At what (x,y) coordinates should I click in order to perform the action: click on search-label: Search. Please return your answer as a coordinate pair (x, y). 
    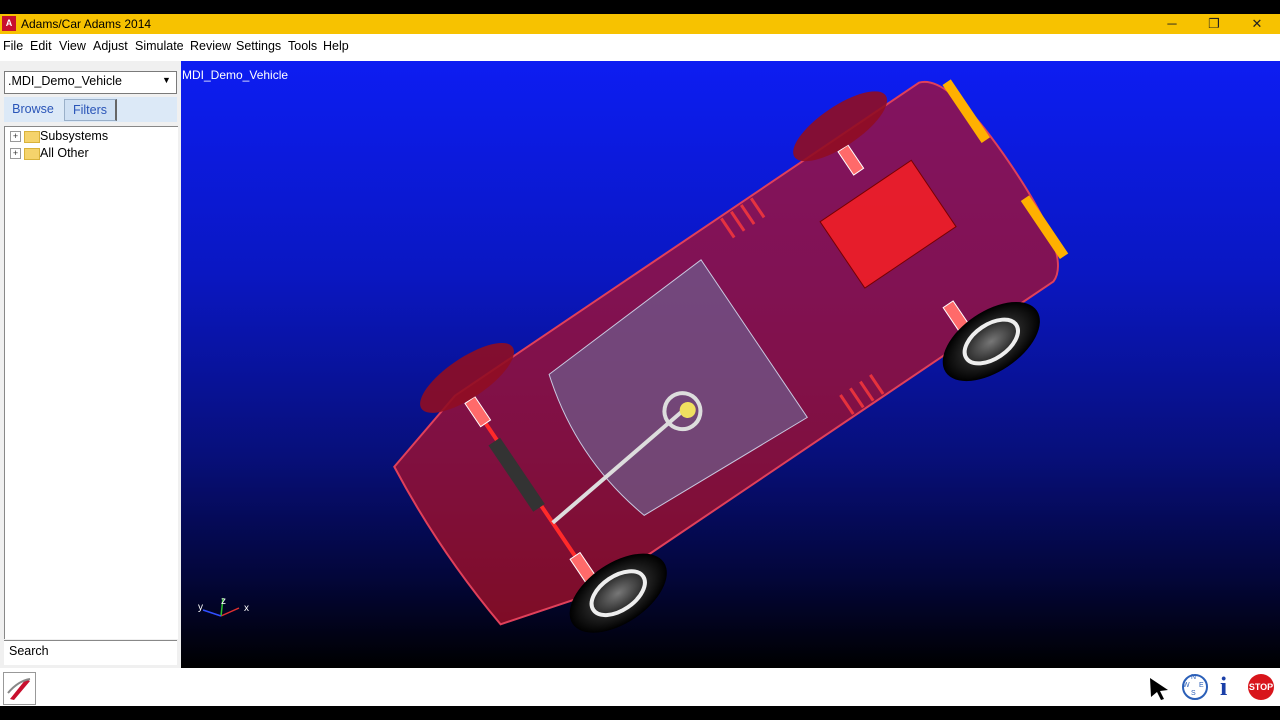
    Looking at the image, I should click on (29, 651).